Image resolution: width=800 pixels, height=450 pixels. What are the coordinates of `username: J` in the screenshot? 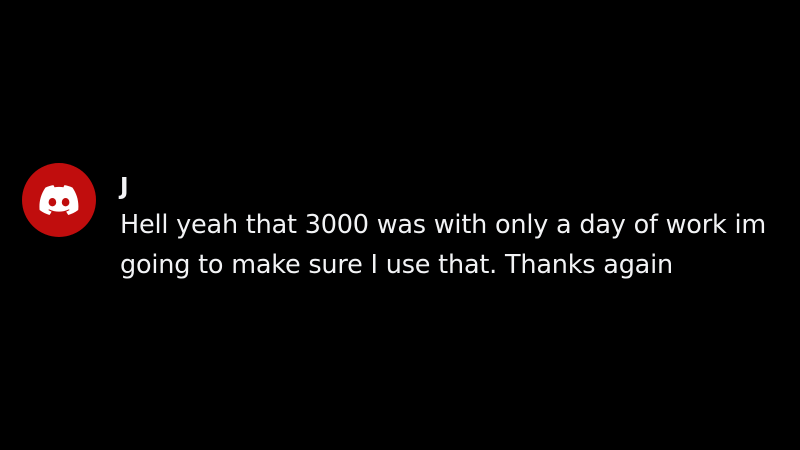 It's located at (450, 187).